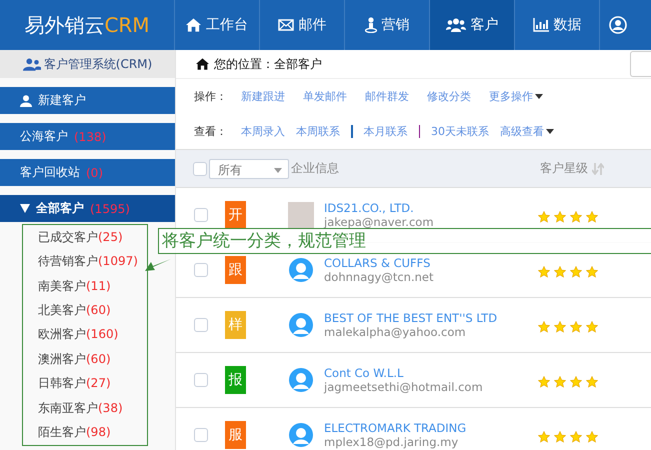  What do you see at coordinates (25, 208) in the screenshot?
I see `caret-icon` at bounding box center [25, 208].